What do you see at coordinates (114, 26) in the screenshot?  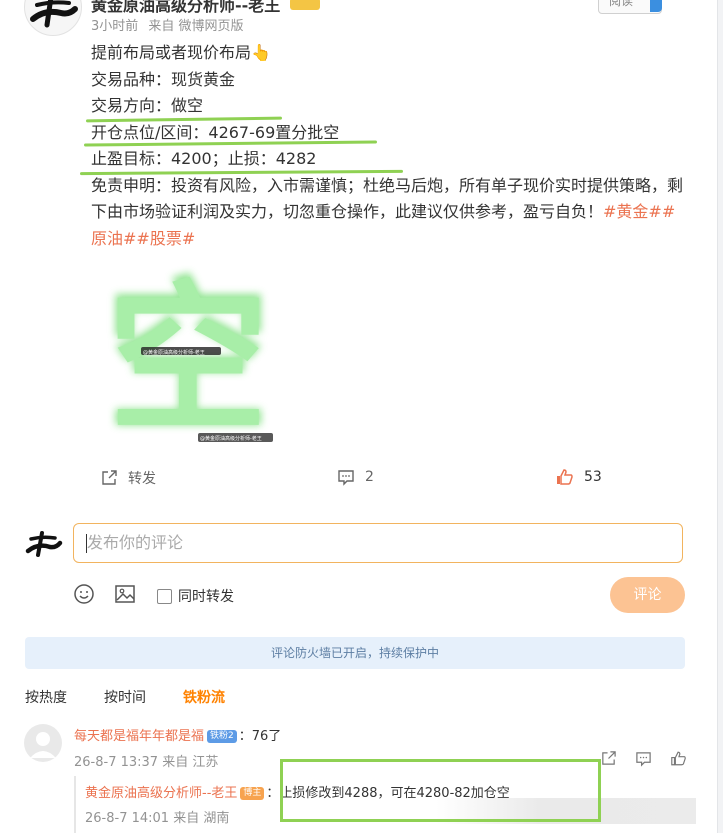 I see `post-time: 3小时前` at bounding box center [114, 26].